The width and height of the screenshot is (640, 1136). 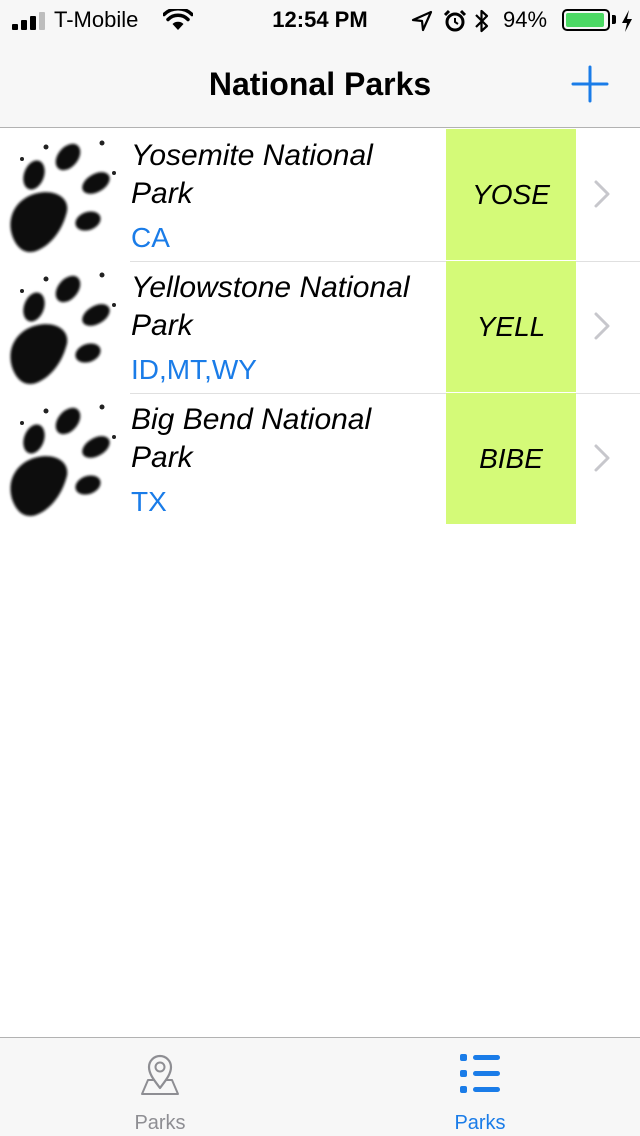 I want to click on battery-icon, so click(x=586, y=20).